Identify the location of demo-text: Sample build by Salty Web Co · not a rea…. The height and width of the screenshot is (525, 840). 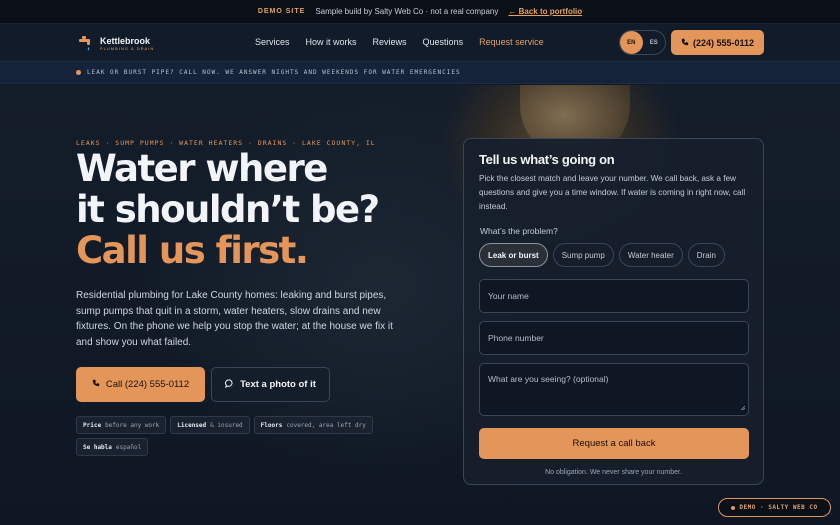
(407, 11).